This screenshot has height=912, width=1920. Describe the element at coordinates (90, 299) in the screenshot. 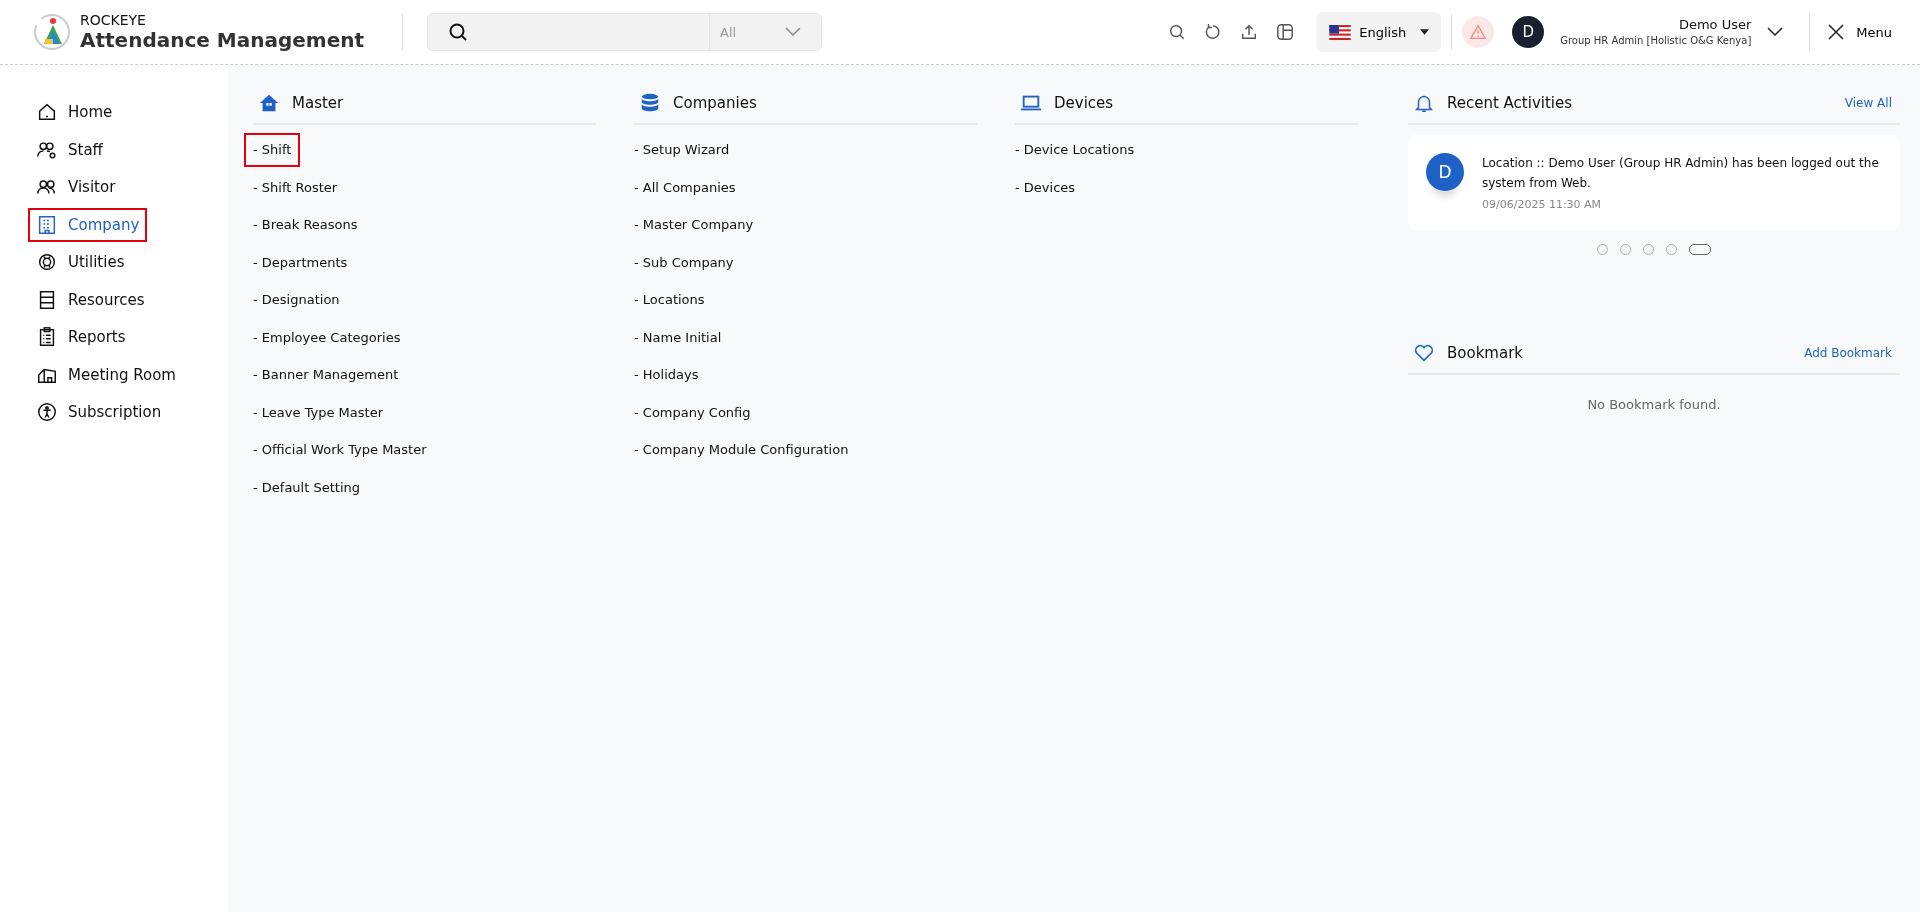

I see `sidebar-item: Resources` at that location.